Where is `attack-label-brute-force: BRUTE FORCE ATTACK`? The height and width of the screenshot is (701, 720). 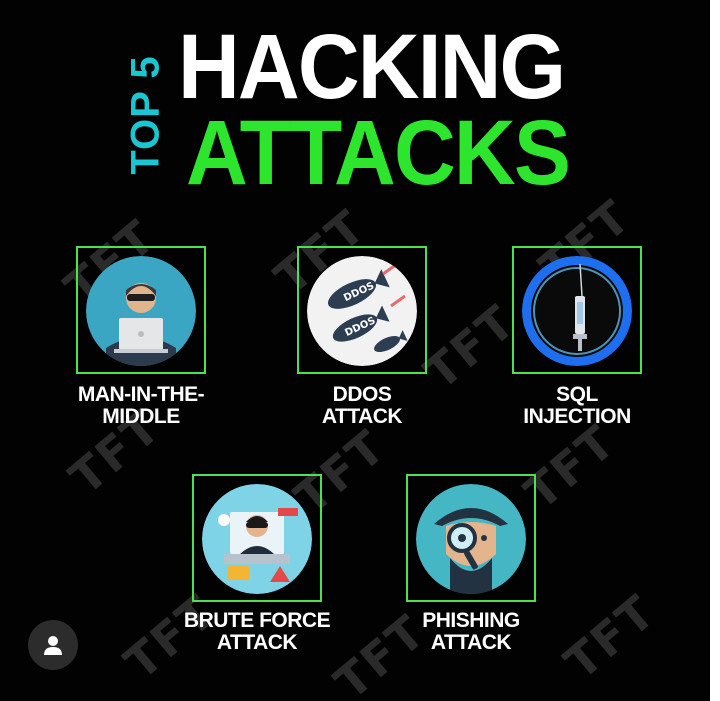
attack-label-brute-force: BRUTE FORCE ATTACK is located at coordinates (257, 631).